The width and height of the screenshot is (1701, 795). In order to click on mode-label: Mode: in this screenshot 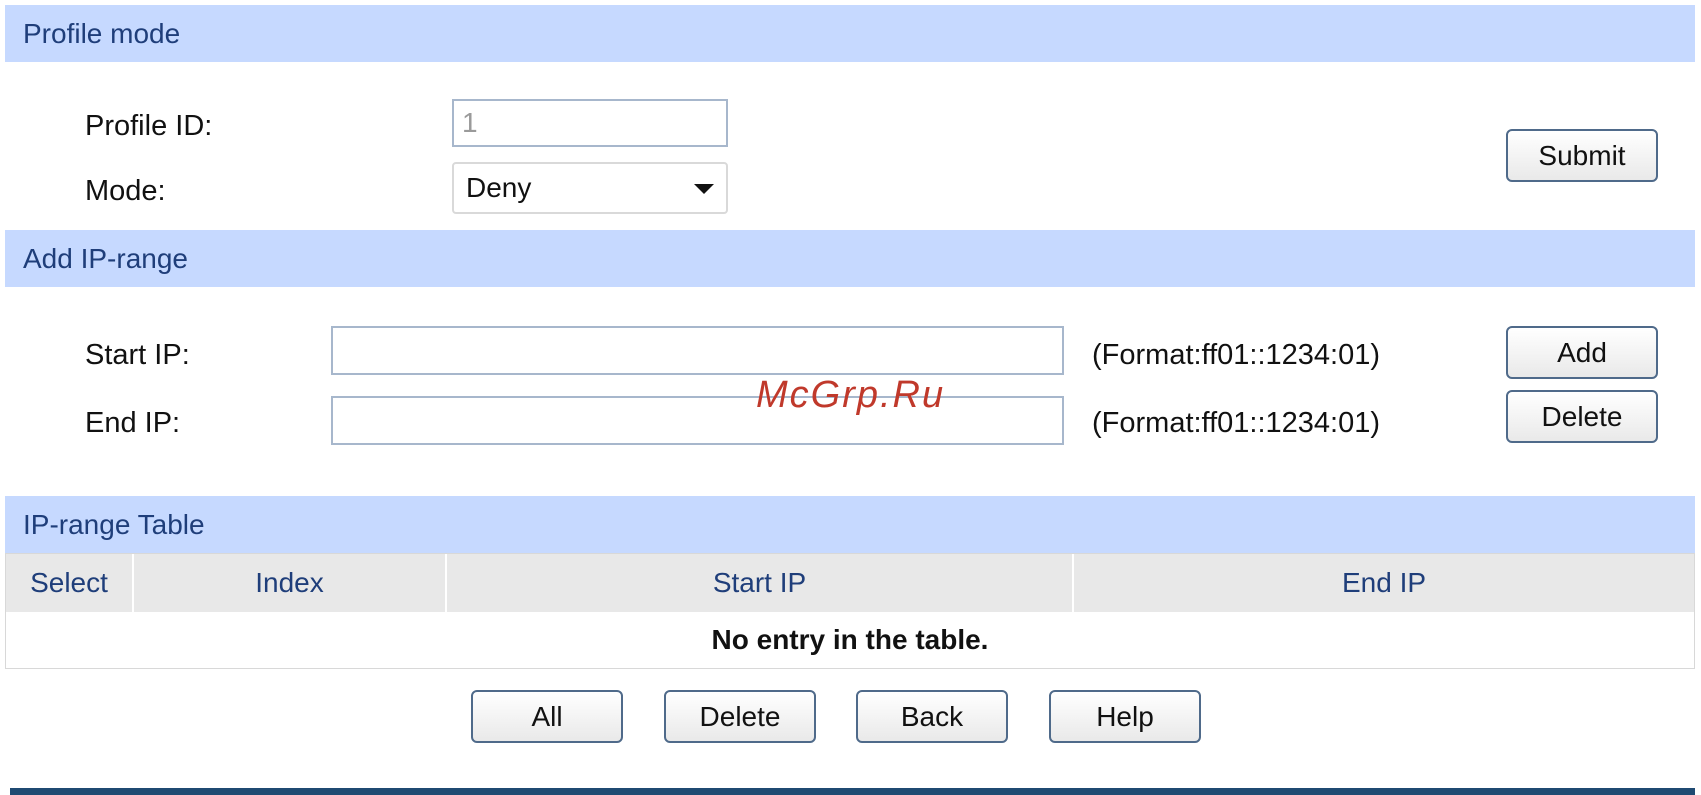, I will do `click(125, 191)`.